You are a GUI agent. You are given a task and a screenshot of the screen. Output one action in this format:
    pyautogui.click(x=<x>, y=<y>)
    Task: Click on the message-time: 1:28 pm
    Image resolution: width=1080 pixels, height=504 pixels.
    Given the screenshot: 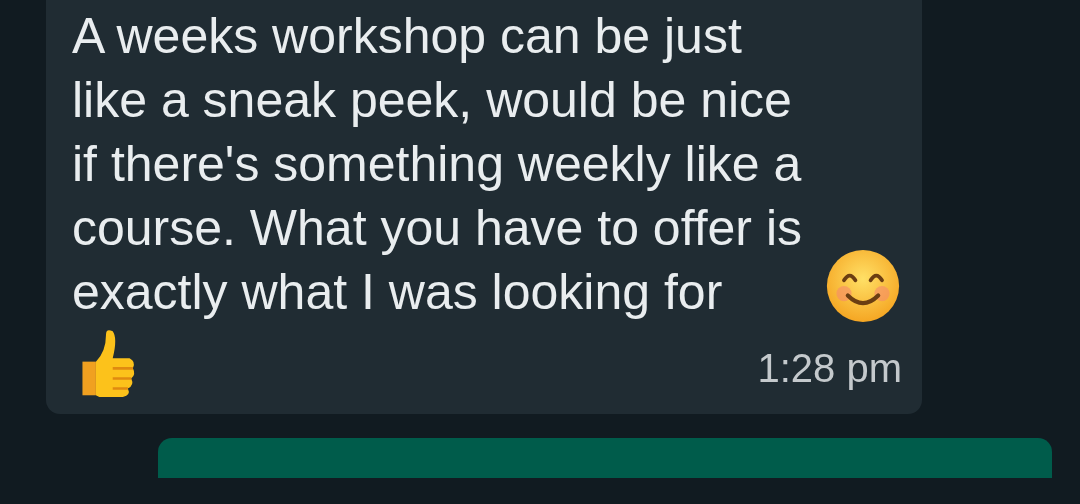 What is the action you would take?
    pyautogui.click(x=829, y=368)
    